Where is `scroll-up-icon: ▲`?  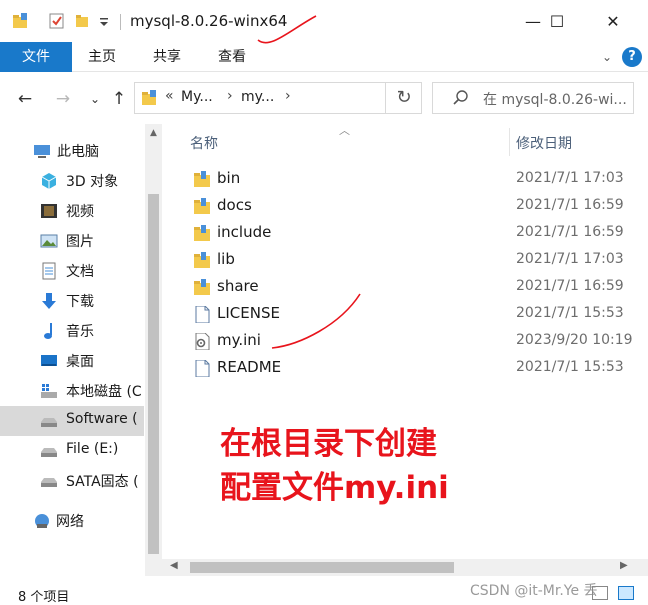 scroll-up-icon: ▲ is located at coordinates (153, 135).